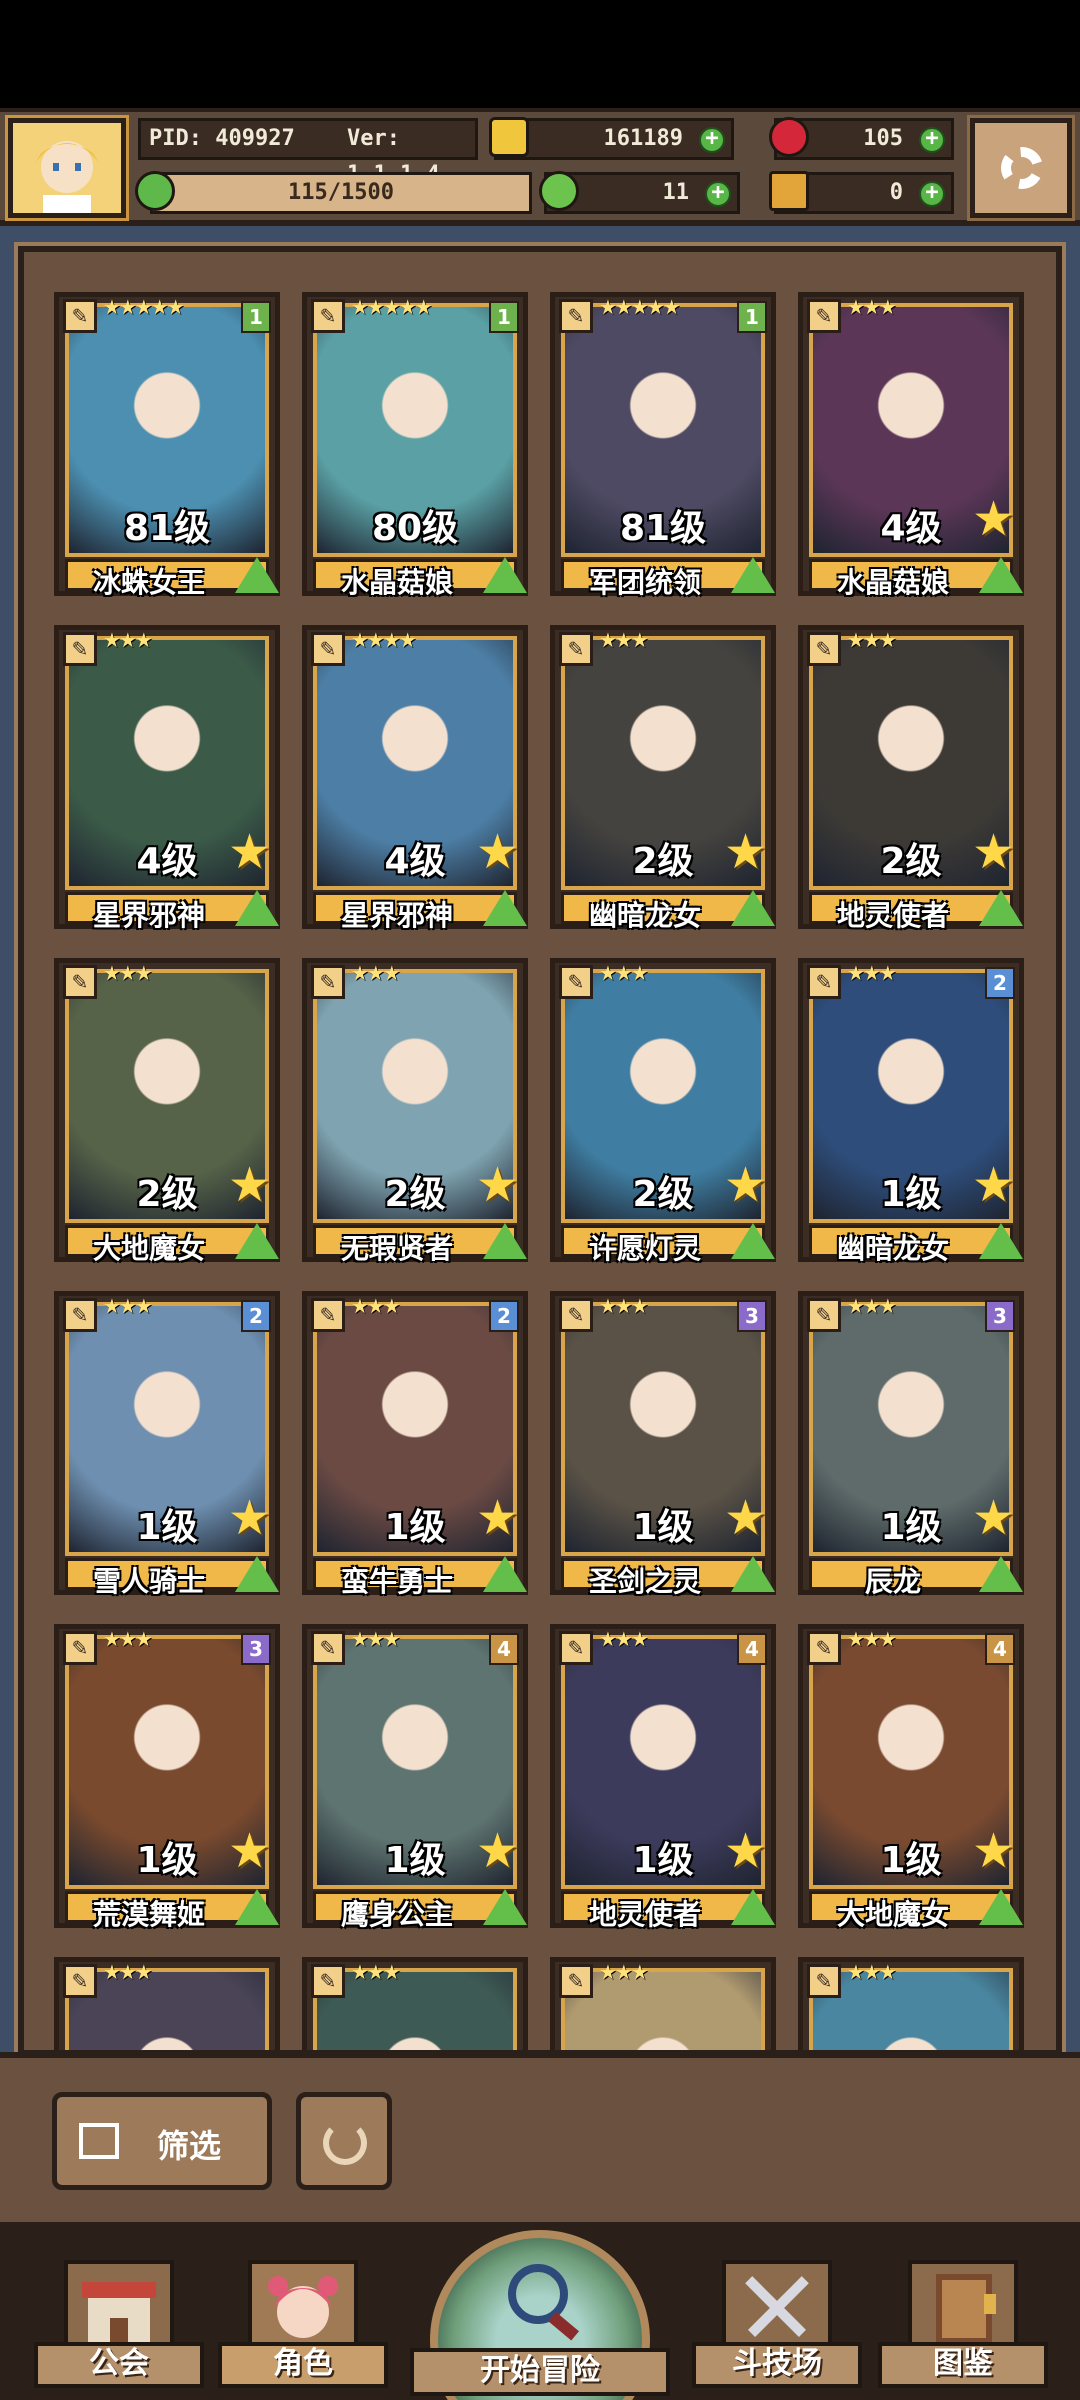 This screenshot has width=1080, height=2400. Describe the element at coordinates (789, 137) in the screenshot. I see `ruby-icon` at that location.